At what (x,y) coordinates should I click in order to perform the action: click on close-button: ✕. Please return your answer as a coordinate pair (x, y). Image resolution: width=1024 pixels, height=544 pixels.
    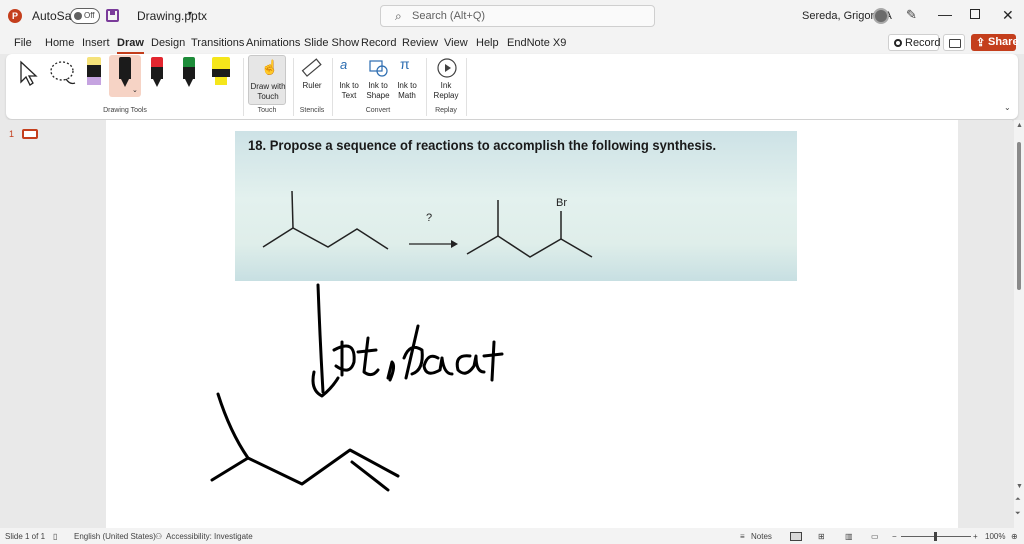
    Looking at the image, I should click on (1008, 15).